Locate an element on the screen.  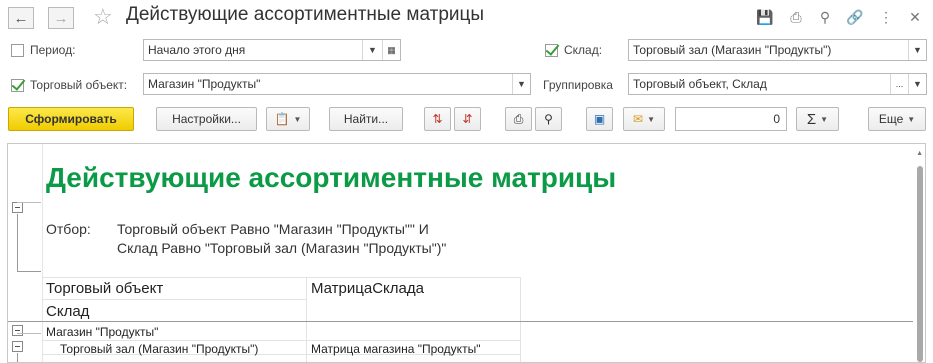
grouping-margin-divider is located at coordinates (42, 253).